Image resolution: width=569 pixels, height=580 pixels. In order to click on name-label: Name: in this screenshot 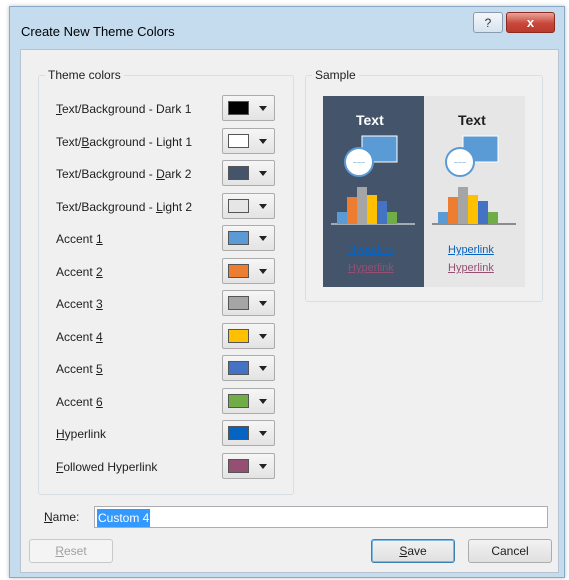, I will do `click(61, 517)`.